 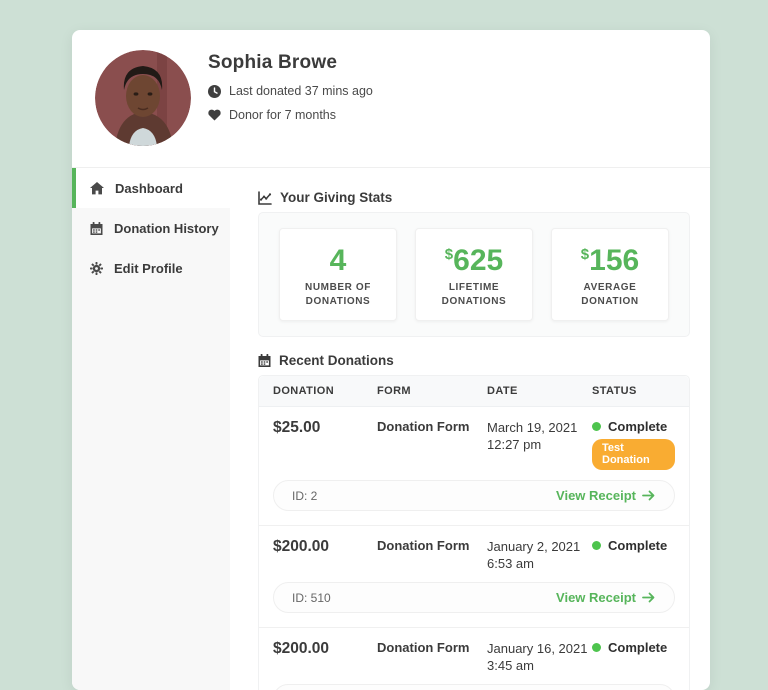 I want to click on stat-card-lifetime-donations: $625 LIFETIME DONATIONS, so click(x=474, y=274).